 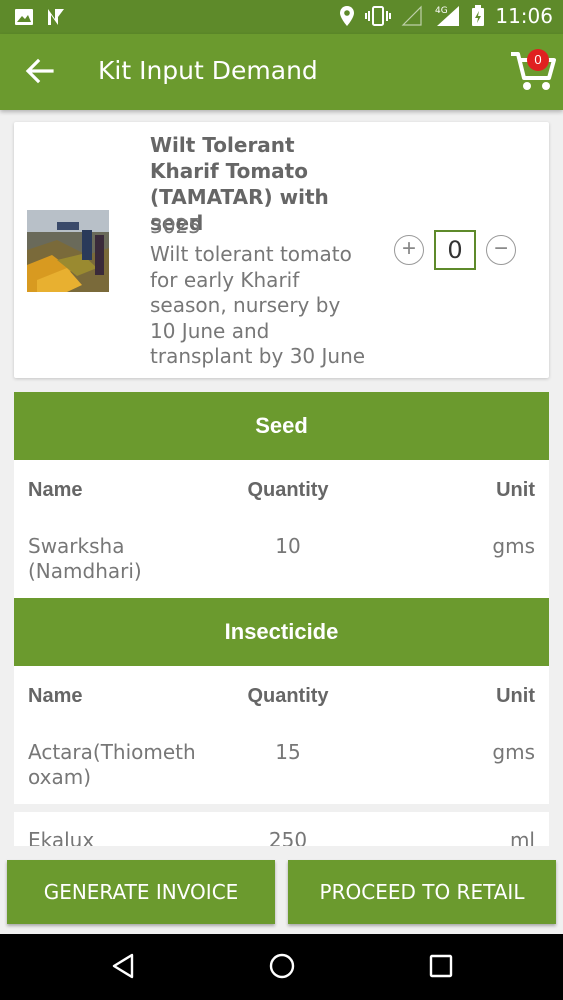 I want to click on decrement-button: −, so click(x=501, y=250).